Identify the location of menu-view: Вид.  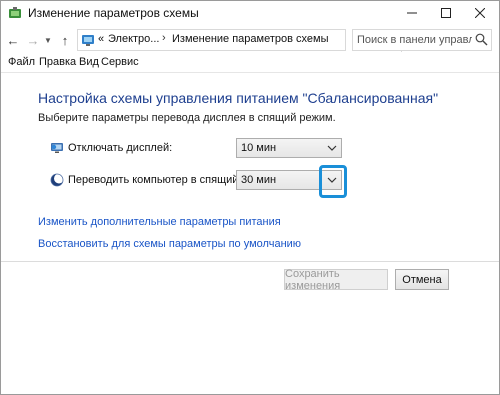
(89, 62).